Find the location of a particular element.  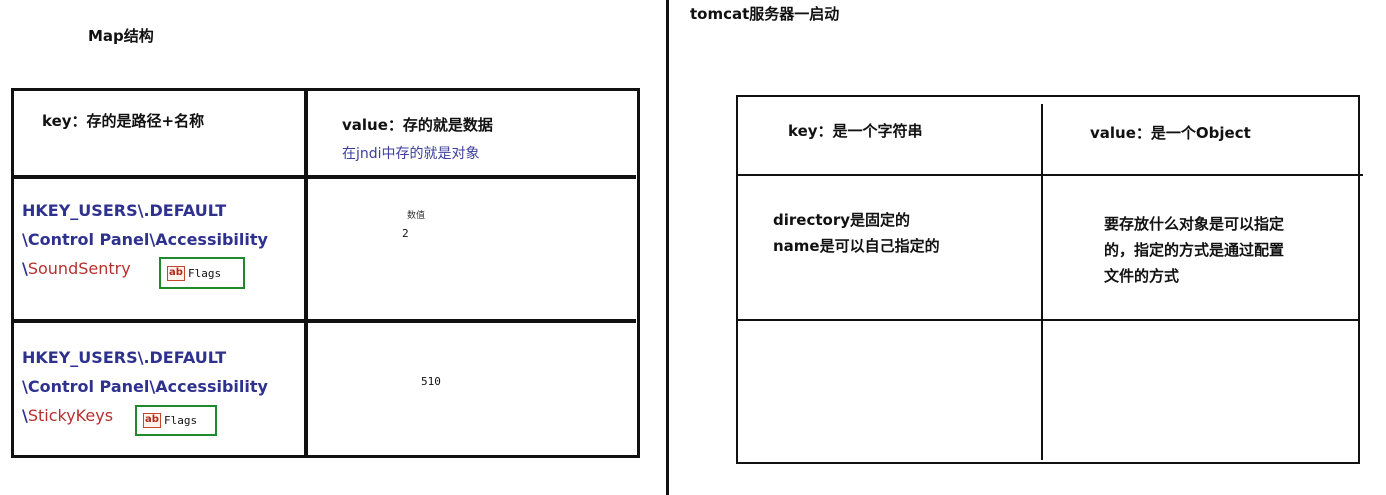

value-caption: 数值 is located at coordinates (416, 216).